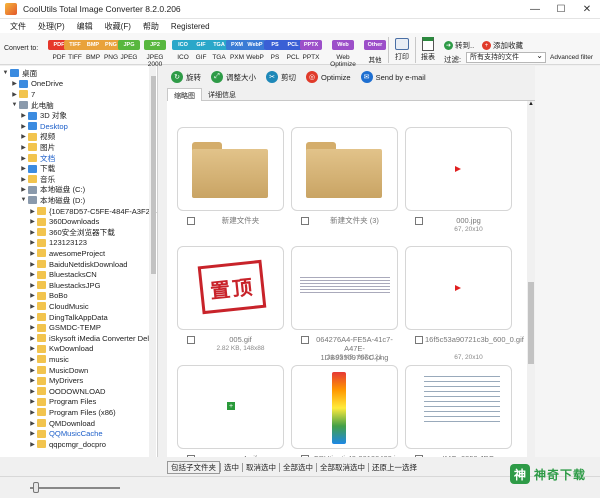 The image size is (600, 498). What do you see at coordinates (506, 57) in the screenshot?
I see `filter-dropdown: 所有支持的文件` at bounding box center [506, 57].